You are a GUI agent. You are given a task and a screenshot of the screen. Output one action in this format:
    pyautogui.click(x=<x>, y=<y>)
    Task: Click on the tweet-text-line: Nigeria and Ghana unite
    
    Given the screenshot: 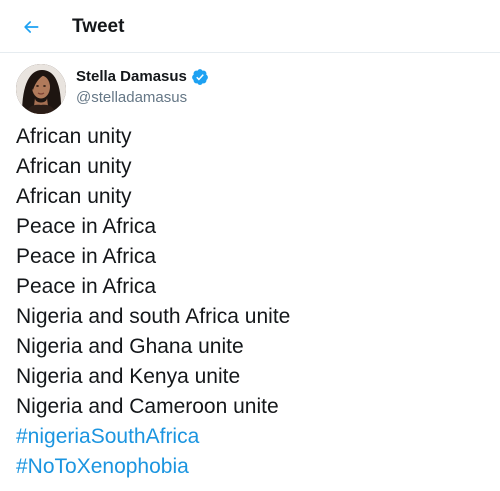 What is the action you would take?
    pyautogui.click(x=130, y=346)
    